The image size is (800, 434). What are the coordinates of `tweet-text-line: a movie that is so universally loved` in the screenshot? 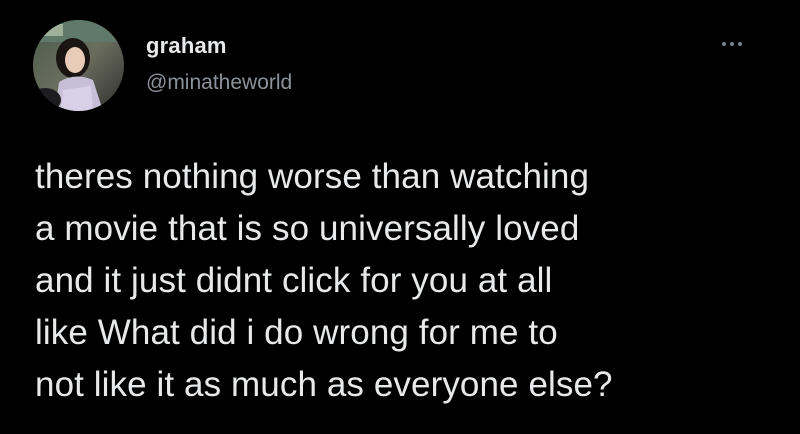 It's located at (307, 228).